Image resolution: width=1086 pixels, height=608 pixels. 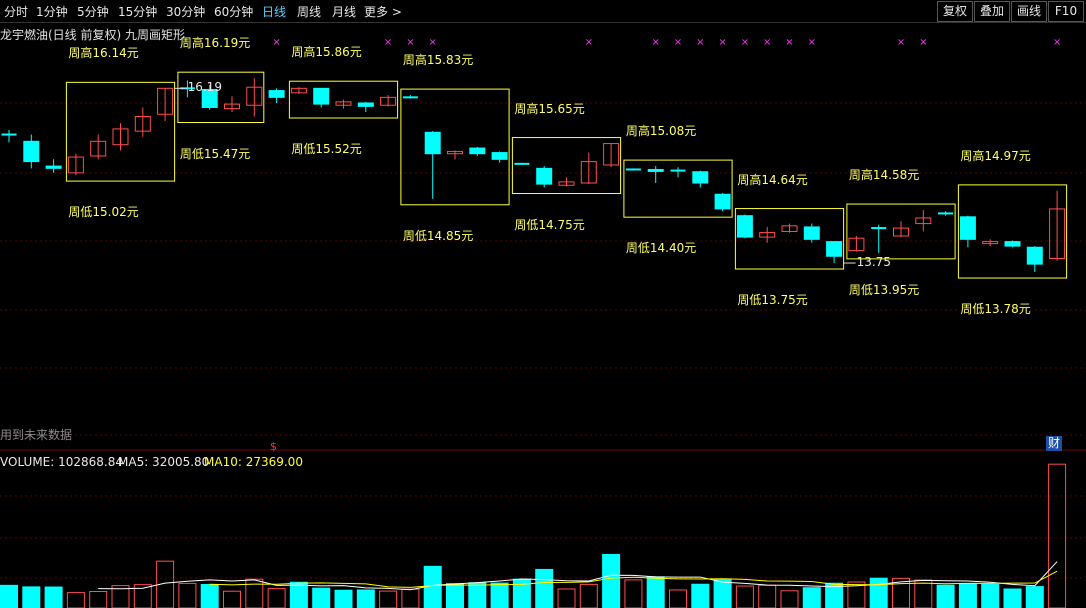 What do you see at coordinates (103, 212) in the screenshot?
I see `weekly-low-label: 周低15.02元` at bounding box center [103, 212].